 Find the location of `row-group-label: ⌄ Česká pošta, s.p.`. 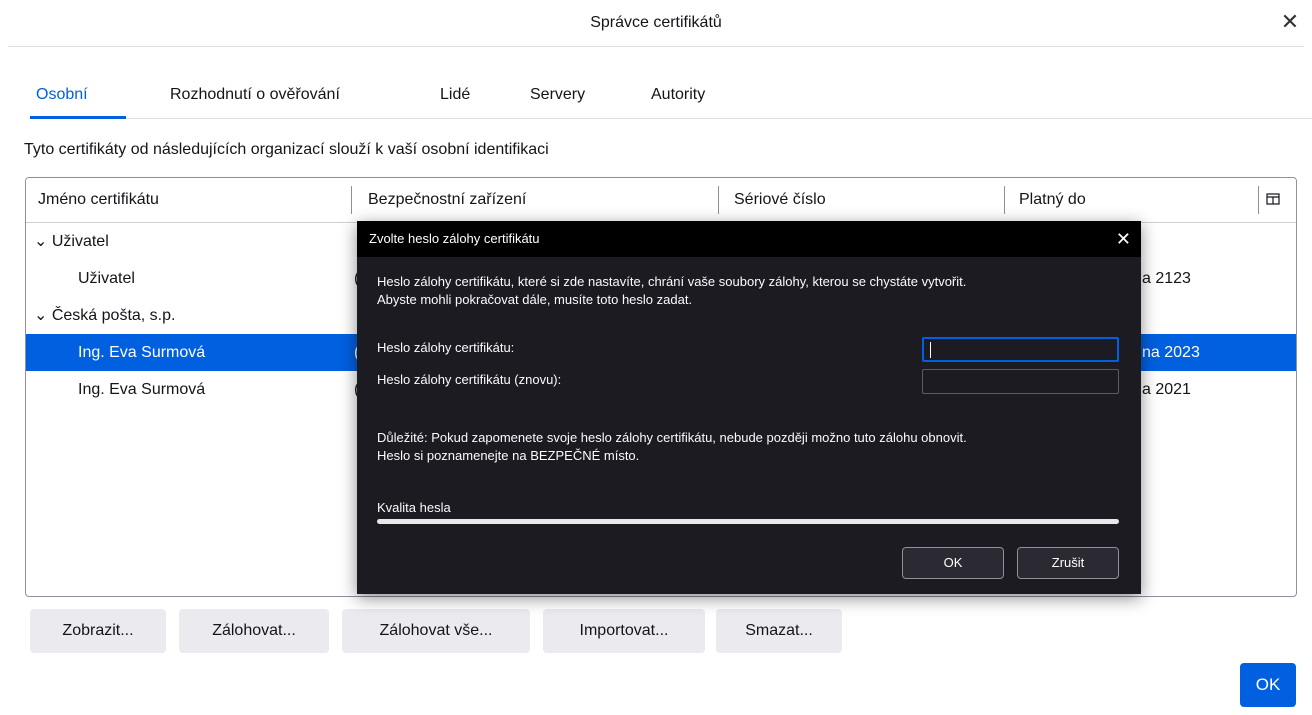

row-group-label: ⌄ Česká pošta, s.p. is located at coordinates (105, 315).